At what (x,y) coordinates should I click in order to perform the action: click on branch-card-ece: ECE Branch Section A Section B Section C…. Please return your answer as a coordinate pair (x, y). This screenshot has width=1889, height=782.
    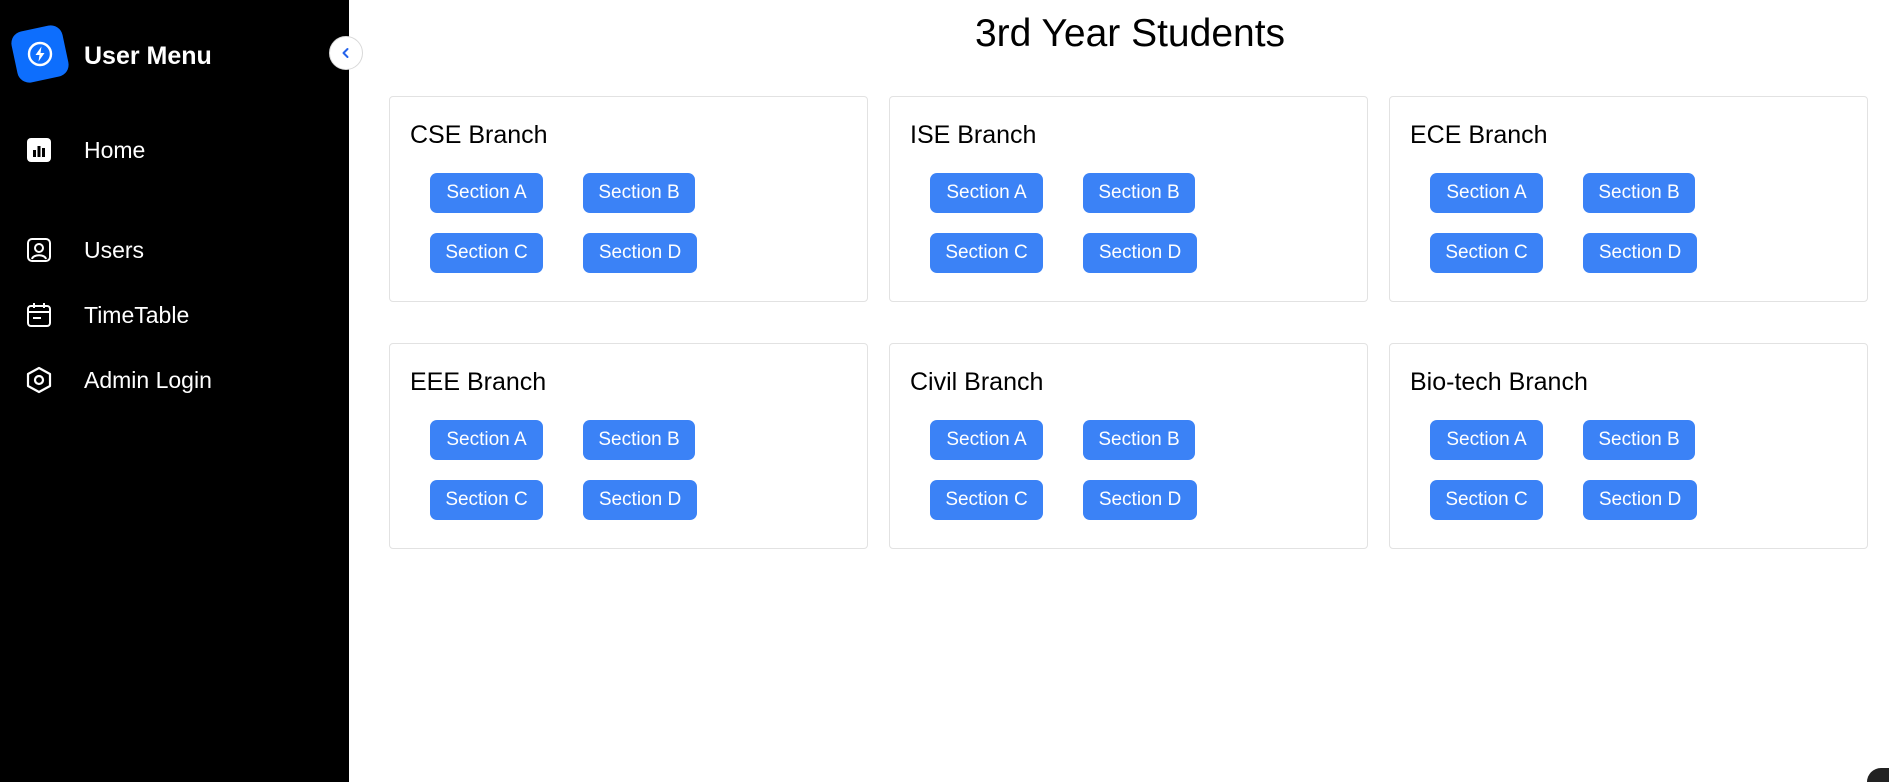
    Looking at the image, I should click on (1628, 199).